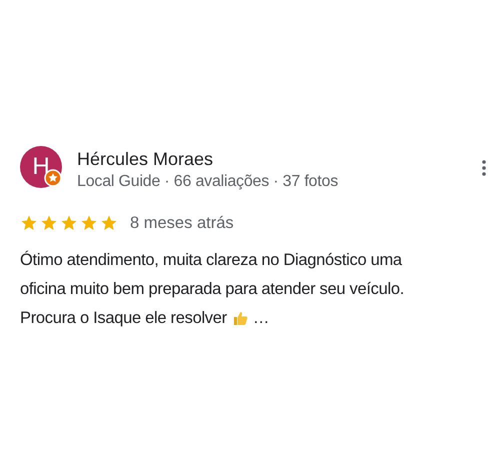 The image size is (500, 466). Describe the element at coordinates (208, 182) in the screenshot. I see `reviewer-stats: Local Guide · 66 avaliações · 37 fotos` at that location.